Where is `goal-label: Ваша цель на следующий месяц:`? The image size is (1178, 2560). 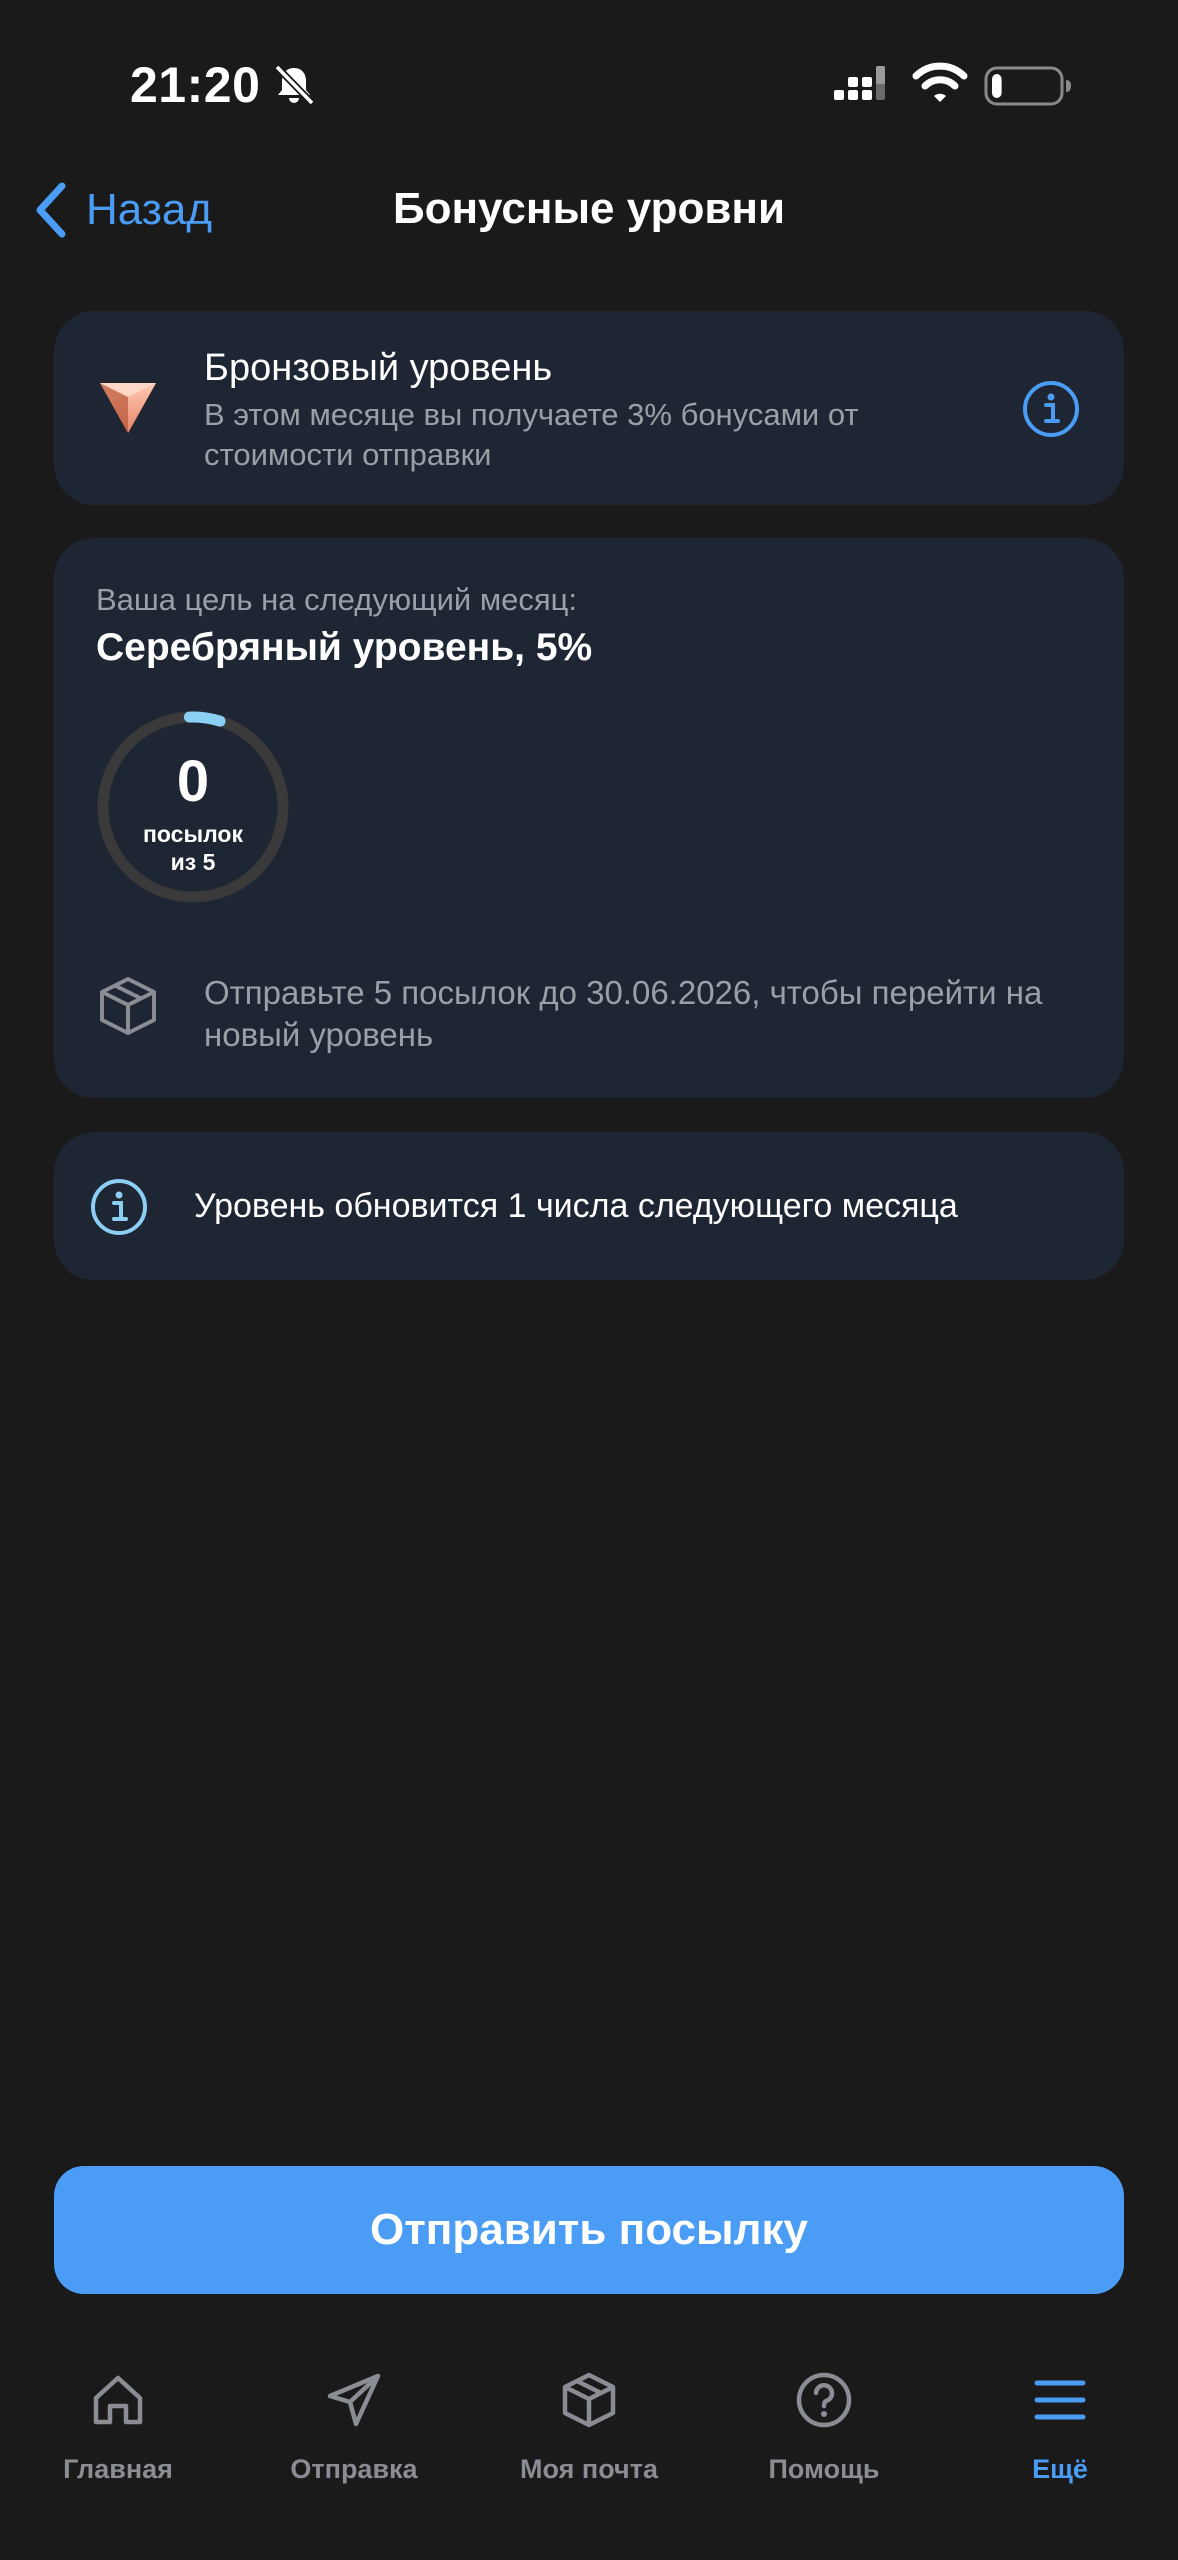 goal-label: Ваша цель на следующий месяц: is located at coordinates (337, 599).